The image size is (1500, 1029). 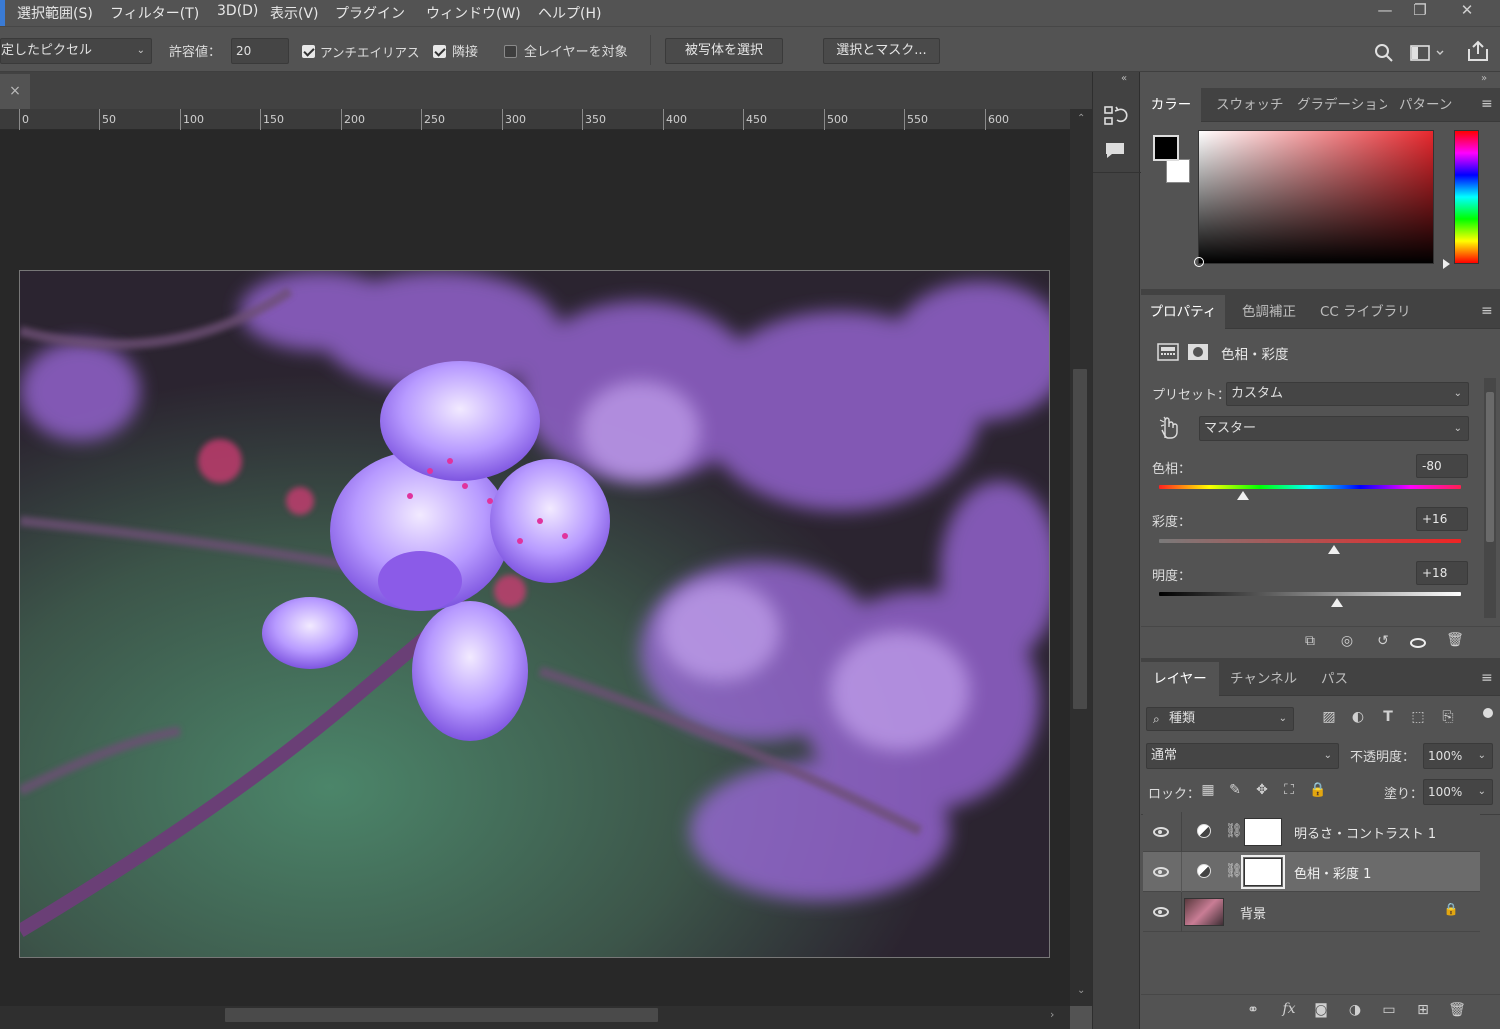 I want to click on fx-icon: fx, so click(x=1289, y=1009).